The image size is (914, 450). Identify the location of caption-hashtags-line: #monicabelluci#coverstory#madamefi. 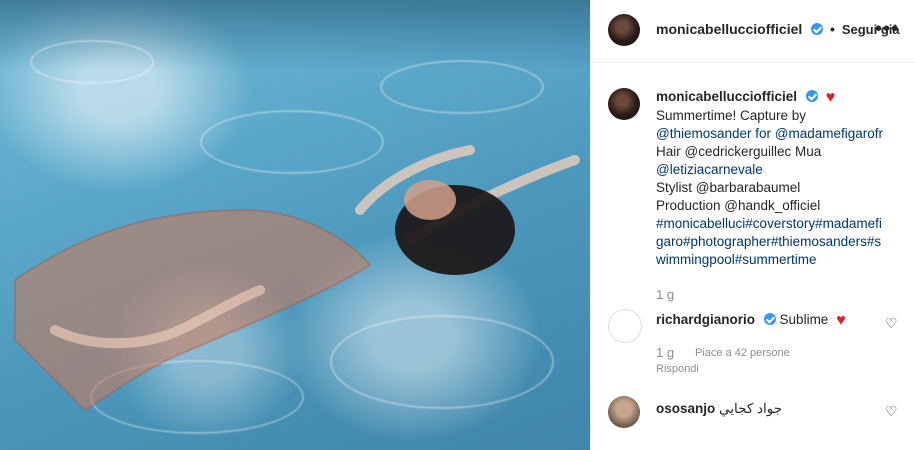
(776, 224).